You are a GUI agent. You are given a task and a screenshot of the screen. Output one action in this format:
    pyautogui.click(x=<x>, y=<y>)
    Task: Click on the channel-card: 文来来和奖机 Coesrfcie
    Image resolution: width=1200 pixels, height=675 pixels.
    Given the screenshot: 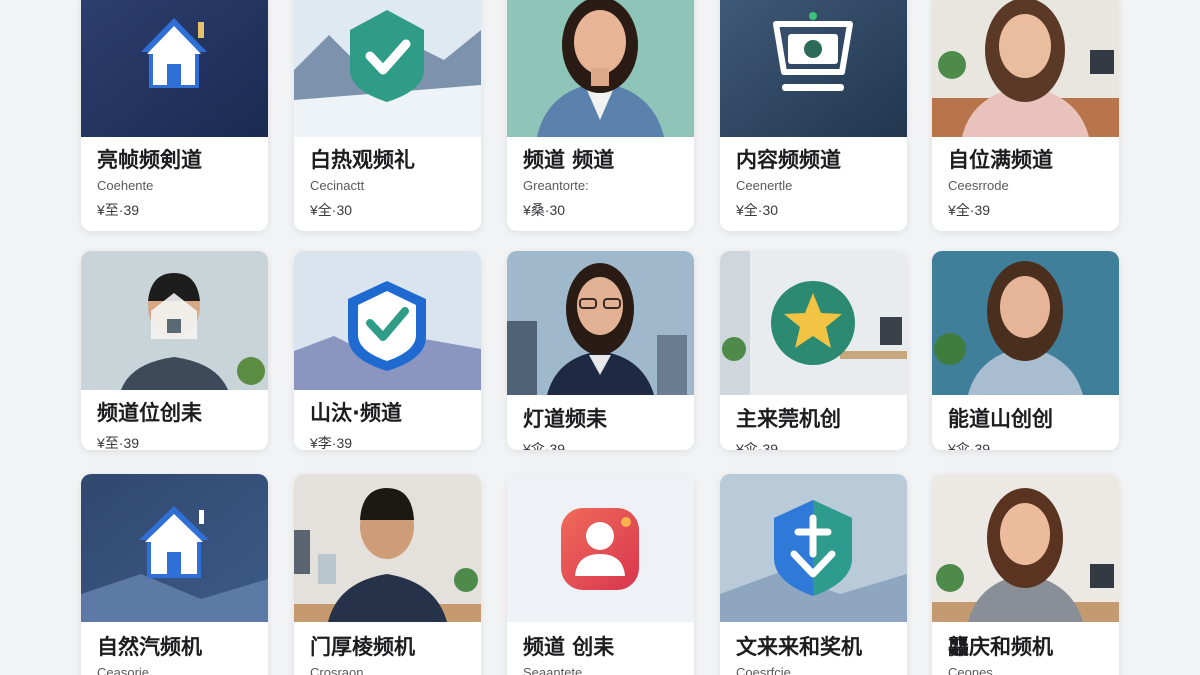 What is the action you would take?
    pyautogui.click(x=813, y=574)
    